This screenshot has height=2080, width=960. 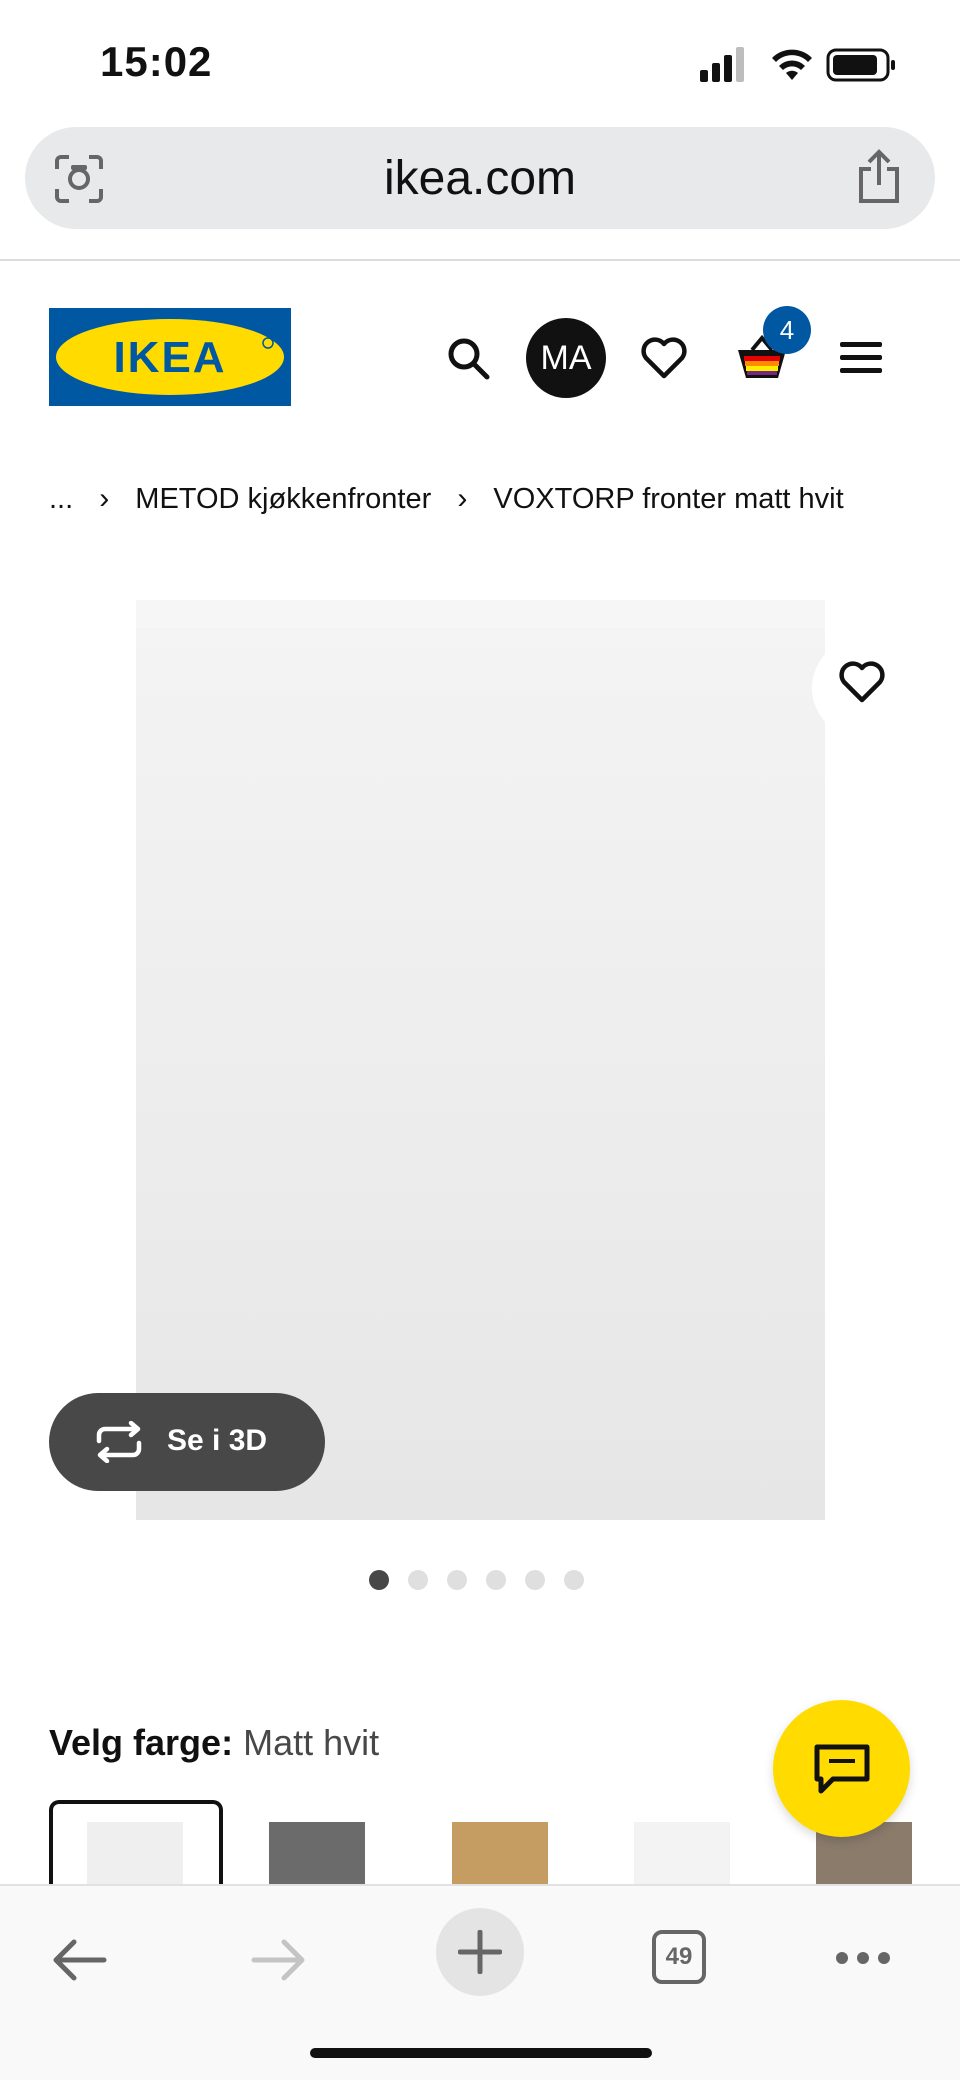 What do you see at coordinates (156, 61) in the screenshot?
I see `status-time: 15:02` at bounding box center [156, 61].